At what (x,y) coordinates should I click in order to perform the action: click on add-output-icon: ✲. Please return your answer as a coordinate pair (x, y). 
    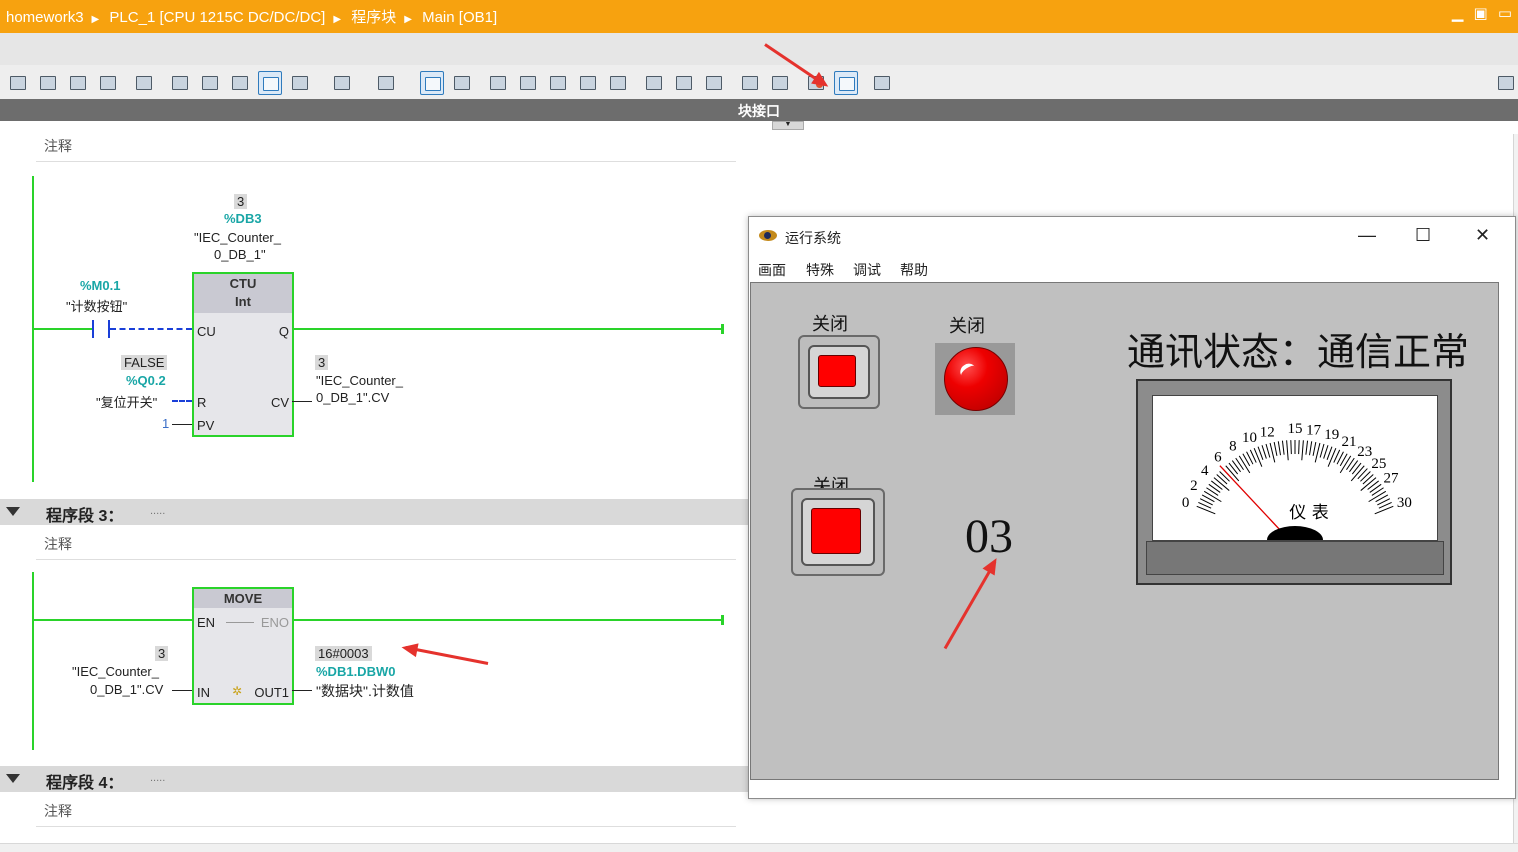
    Looking at the image, I should click on (237, 691).